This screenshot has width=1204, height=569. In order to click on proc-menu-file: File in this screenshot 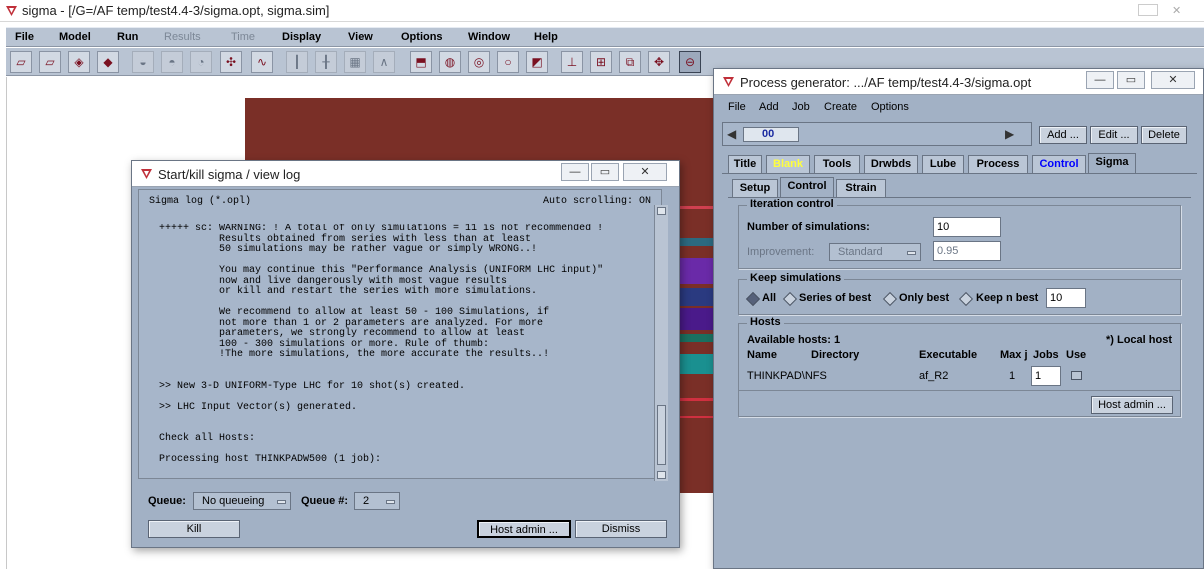, I will do `click(737, 107)`.